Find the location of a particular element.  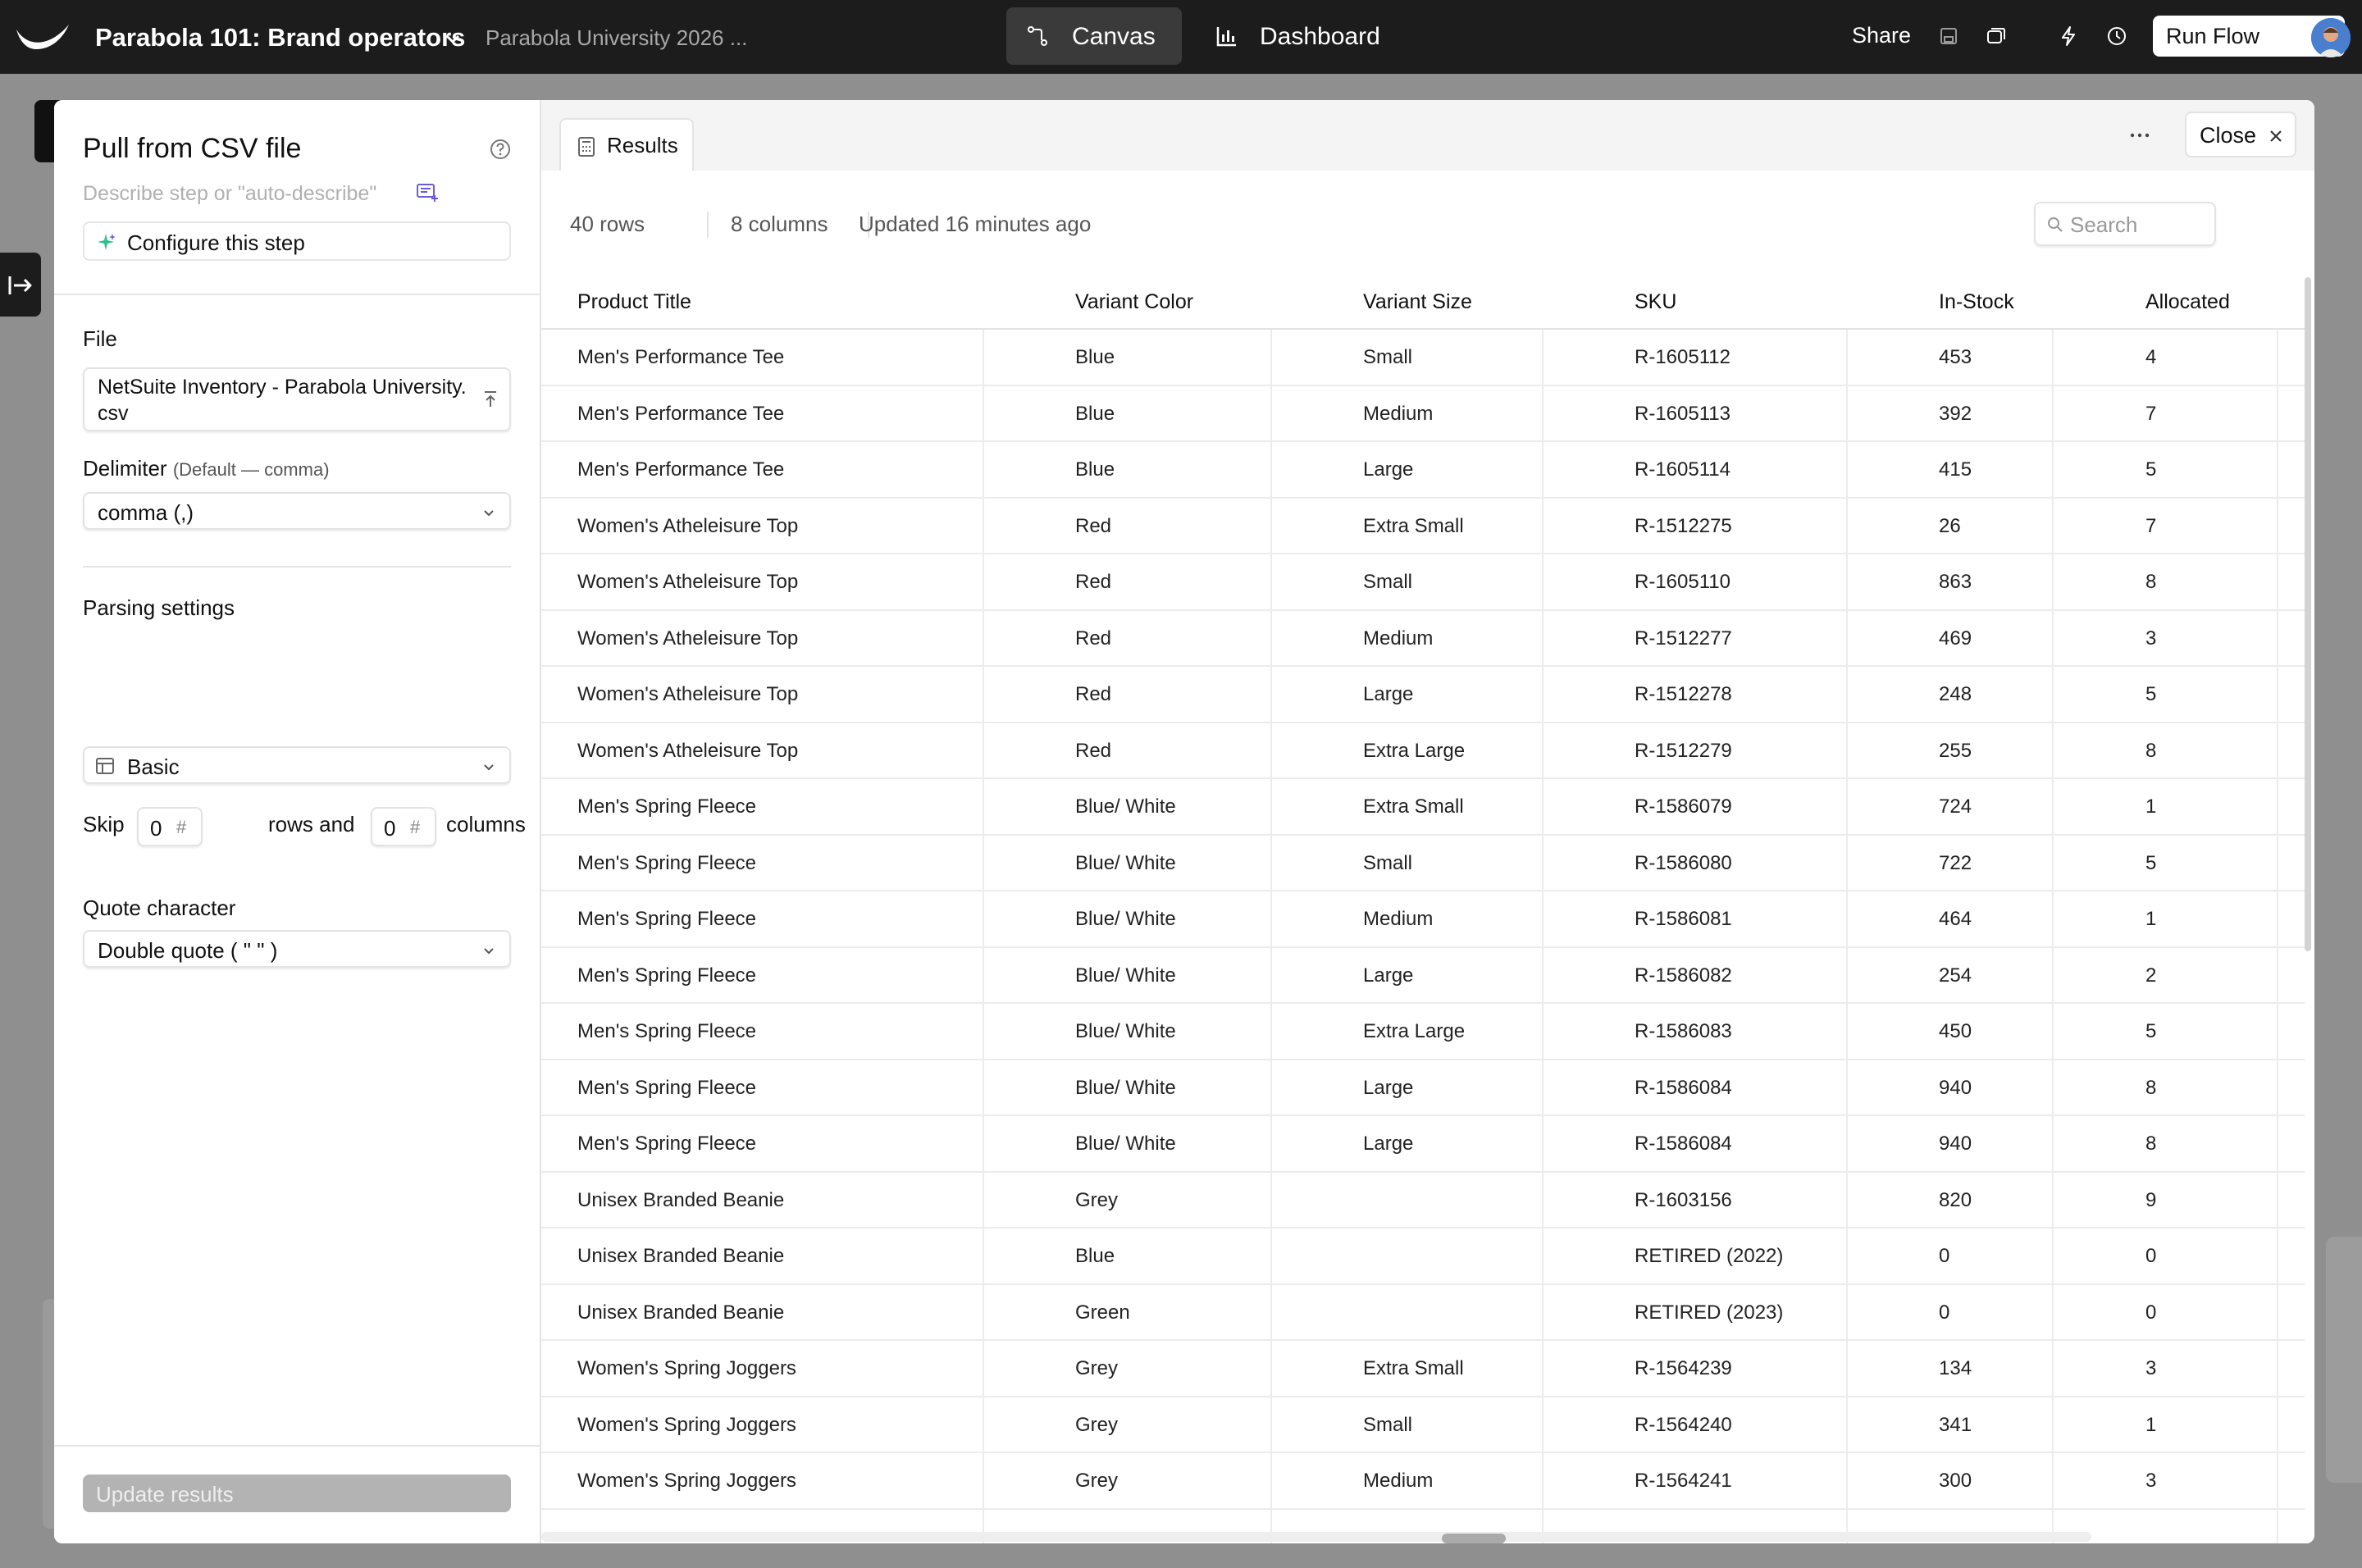

table-cell: R-1586083 is located at coordinates (1684, 1031).